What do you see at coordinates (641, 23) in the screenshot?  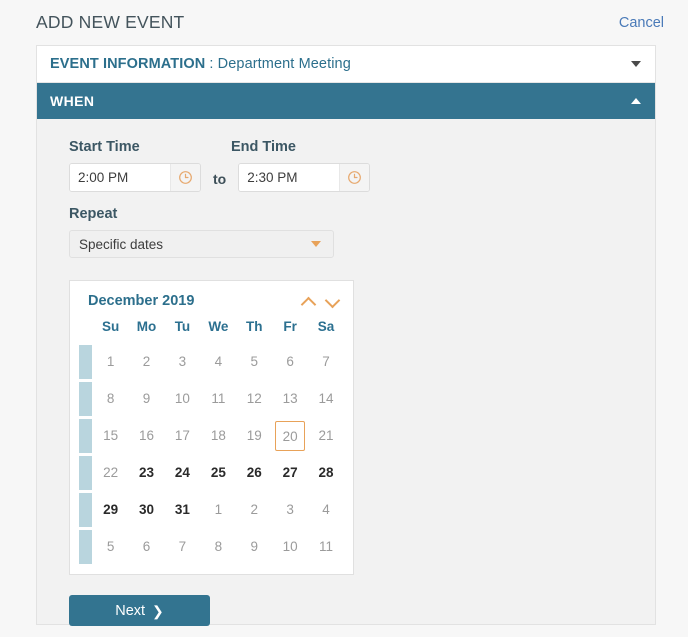 I see `cancel-link: Cancel` at bounding box center [641, 23].